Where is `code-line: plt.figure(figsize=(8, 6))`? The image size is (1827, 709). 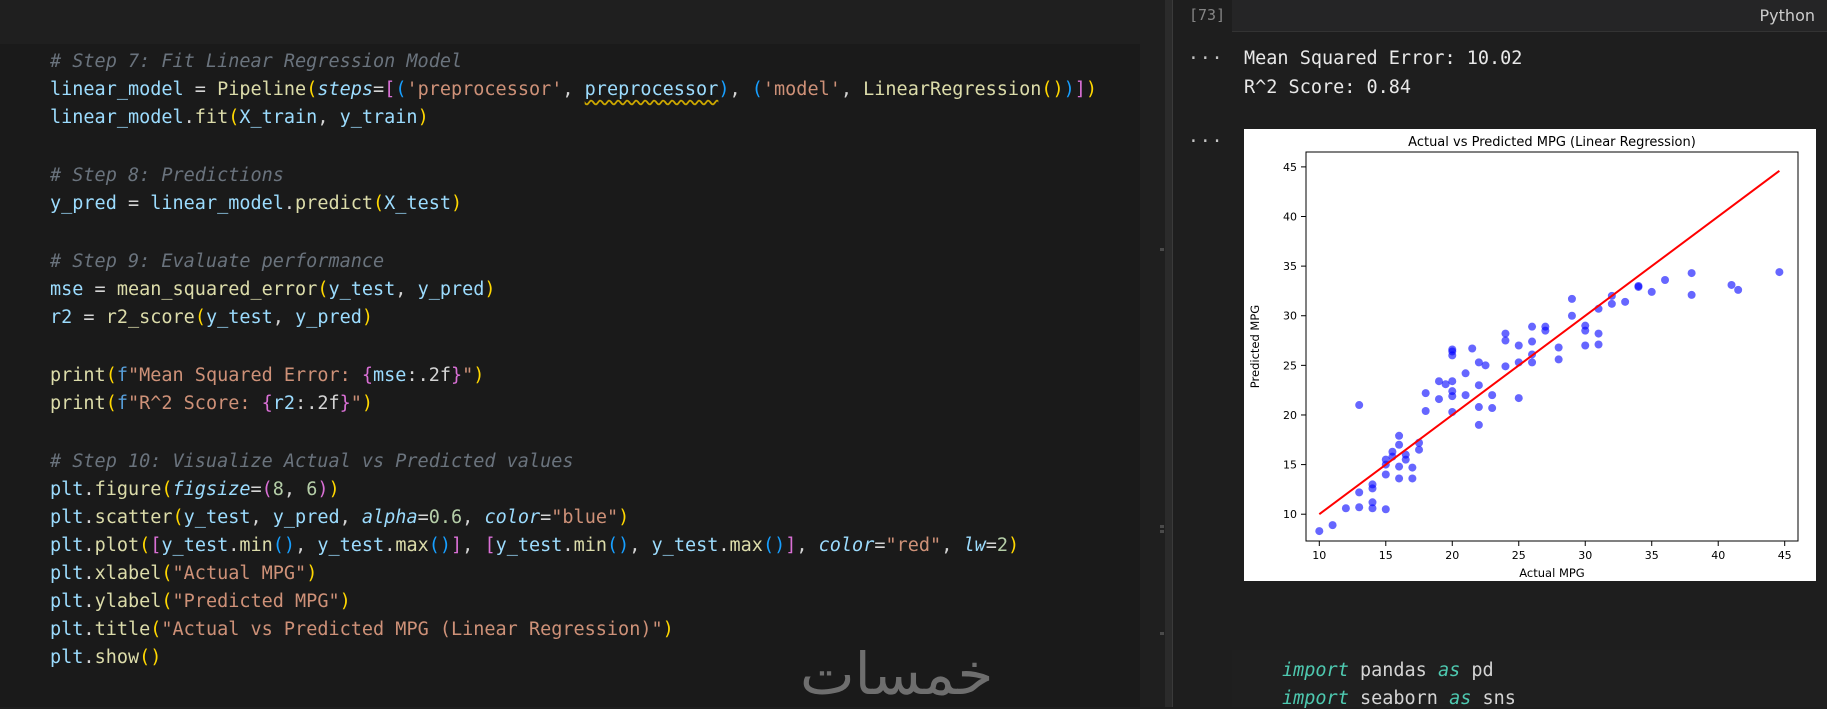
code-line: plt.figure(figsize=(8, 6)) is located at coordinates (195, 490).